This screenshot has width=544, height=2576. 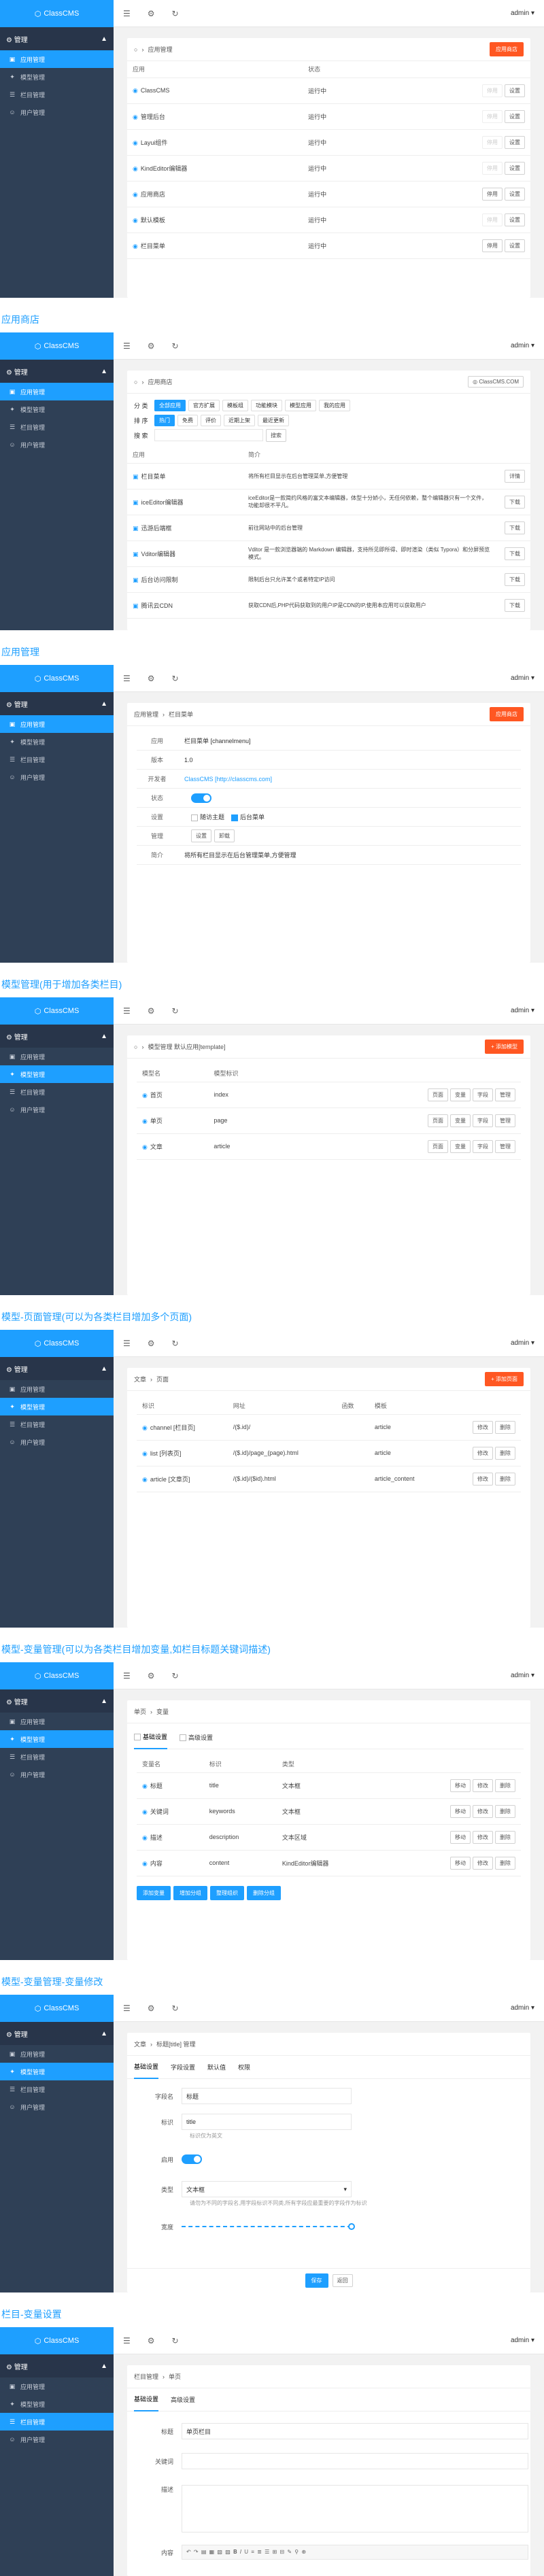 What do you see at coordinates (505, 1785) in the screenshot?
I see `var-op-button: 删除` at bounding box center [505, 1785].